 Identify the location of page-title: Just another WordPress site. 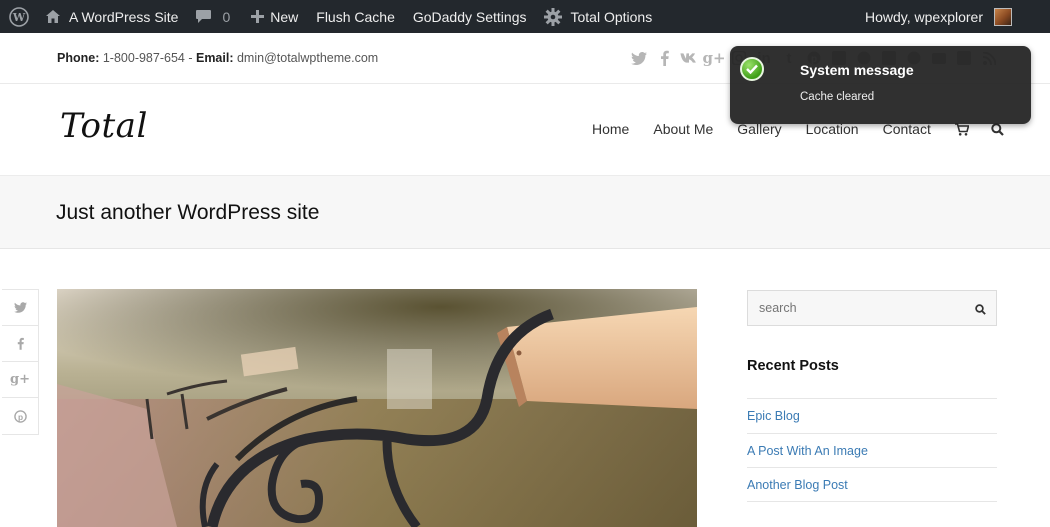
(188, 212).